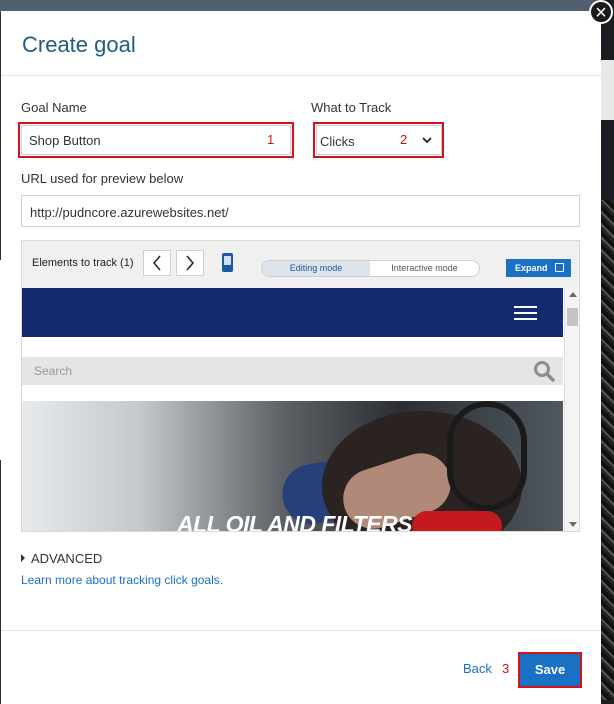  What do you see at coordinates (67, 558) in the screenshot?
I see `advanced-label: ADVANCED` at bounding box center [67, 558].